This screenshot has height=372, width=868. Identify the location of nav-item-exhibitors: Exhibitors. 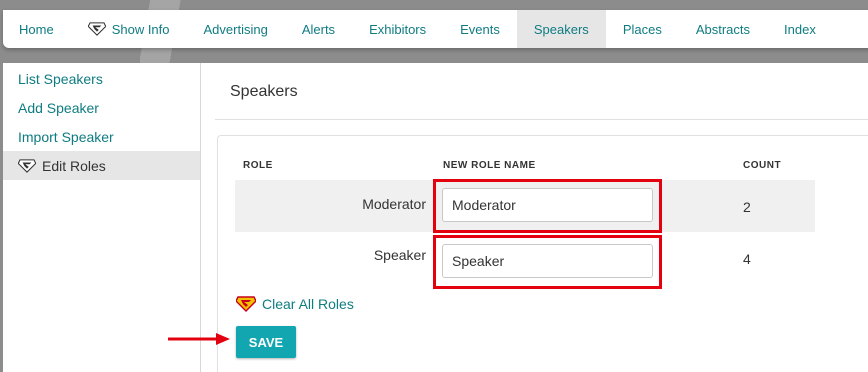
(397, 29).